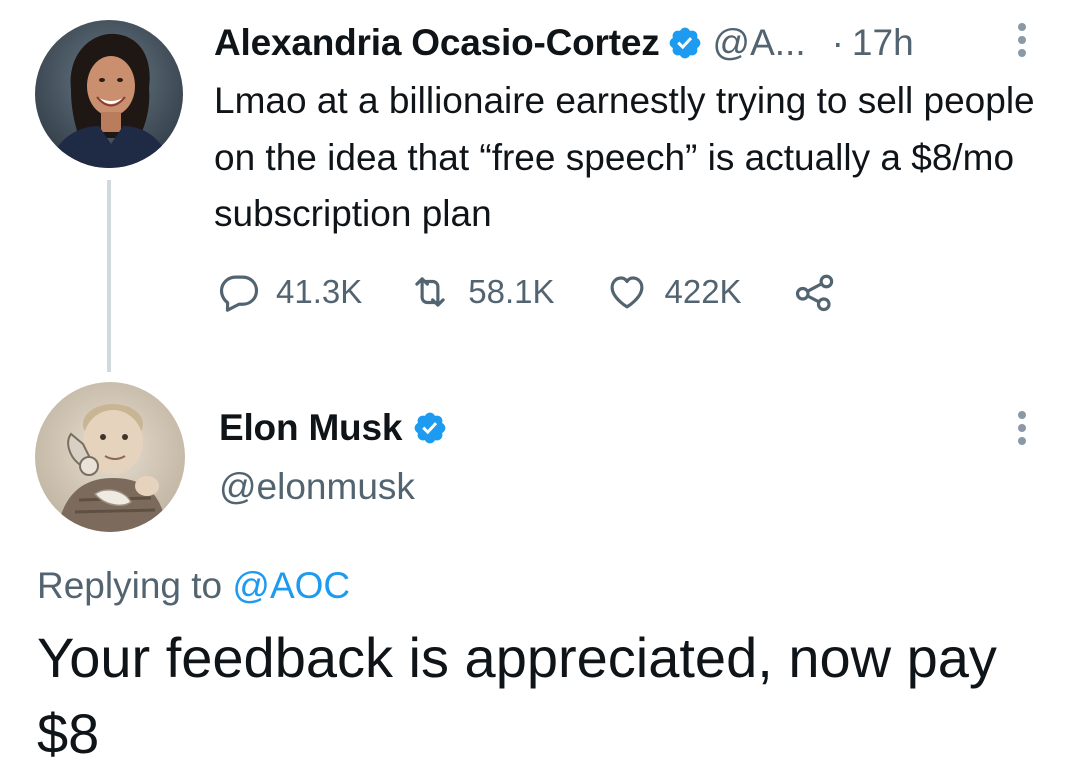 Image resolution: width=1080 pixels, height=782 pixels. What do you see at coordinates (703, 291) in the screenshot?
I see `like-count: 422K` at bounding box center [703, 291].